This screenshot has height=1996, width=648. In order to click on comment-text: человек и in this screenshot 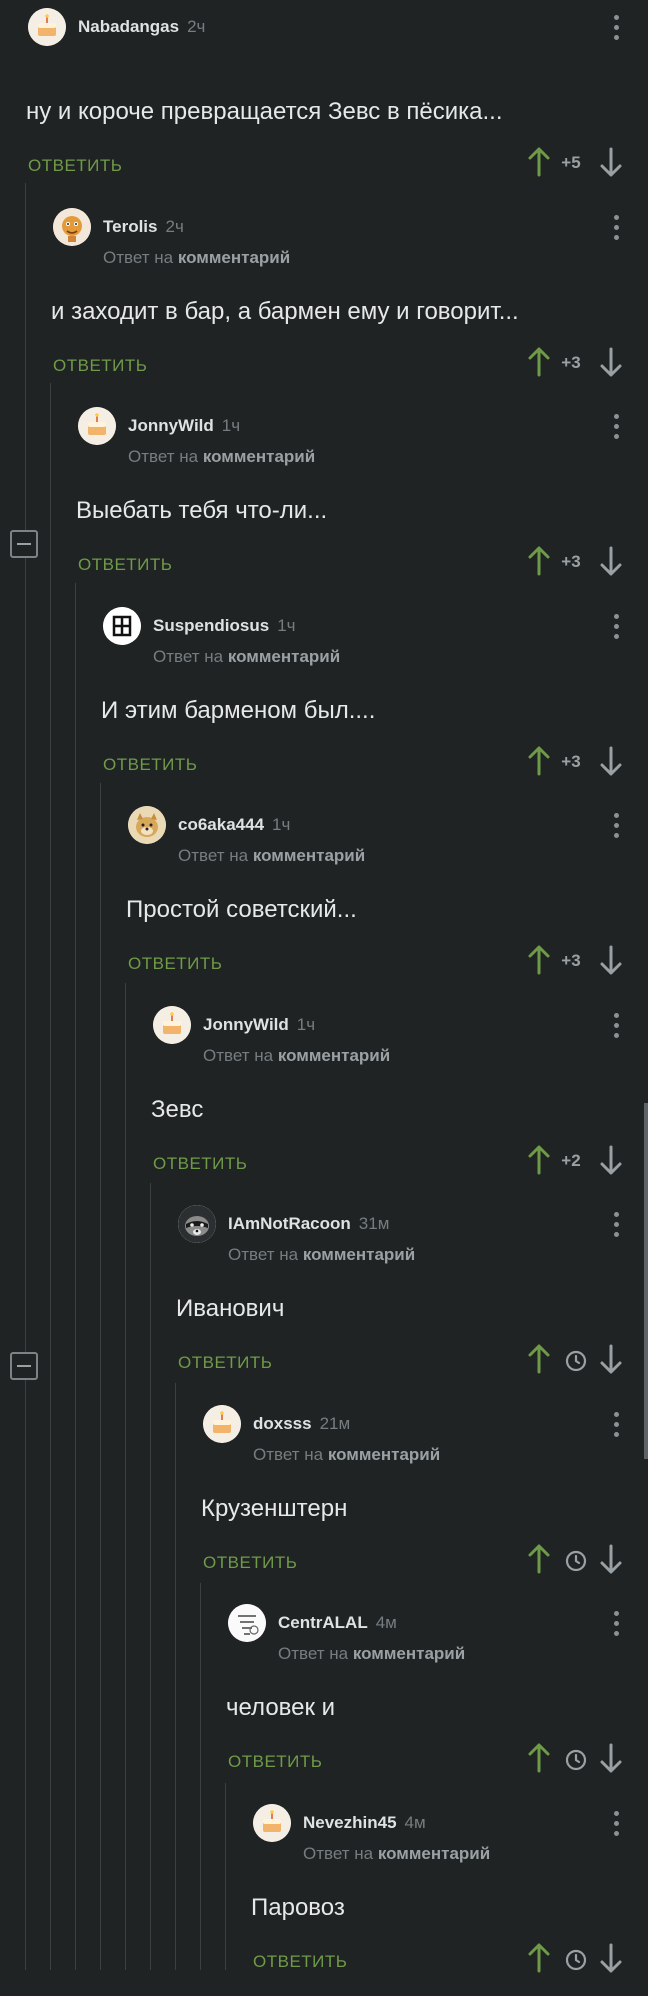, I will do `click(281, 1707)`.